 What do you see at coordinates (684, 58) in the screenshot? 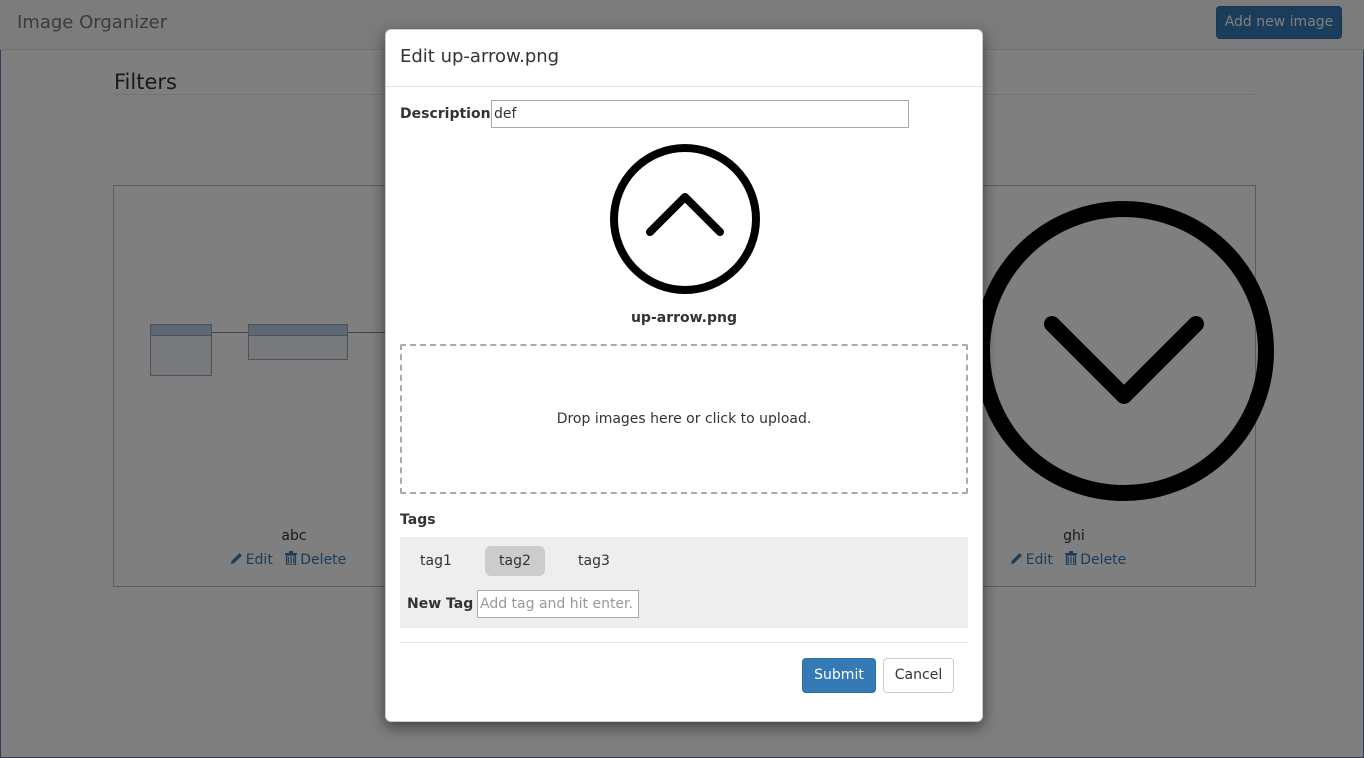
I see `modal-header: Edit up-arrow.png` at bounding box center [684, 58].